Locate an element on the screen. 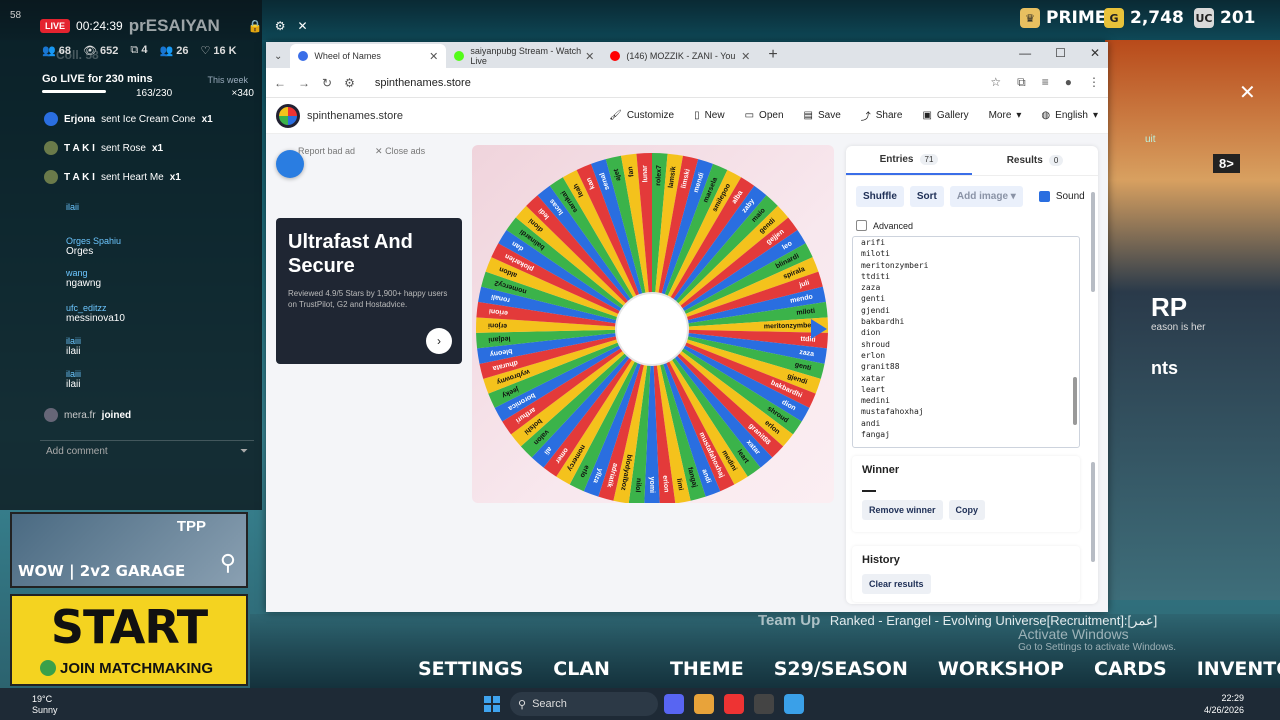 The image size is (1280, 720). wheel-favicon is located at coordinates (303, 56).